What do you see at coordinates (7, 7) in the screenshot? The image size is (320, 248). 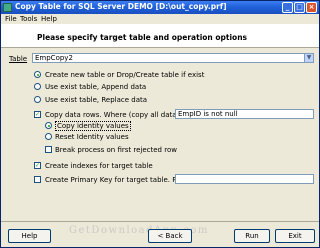 I see `app-icon` at bounding box center [7, 7].